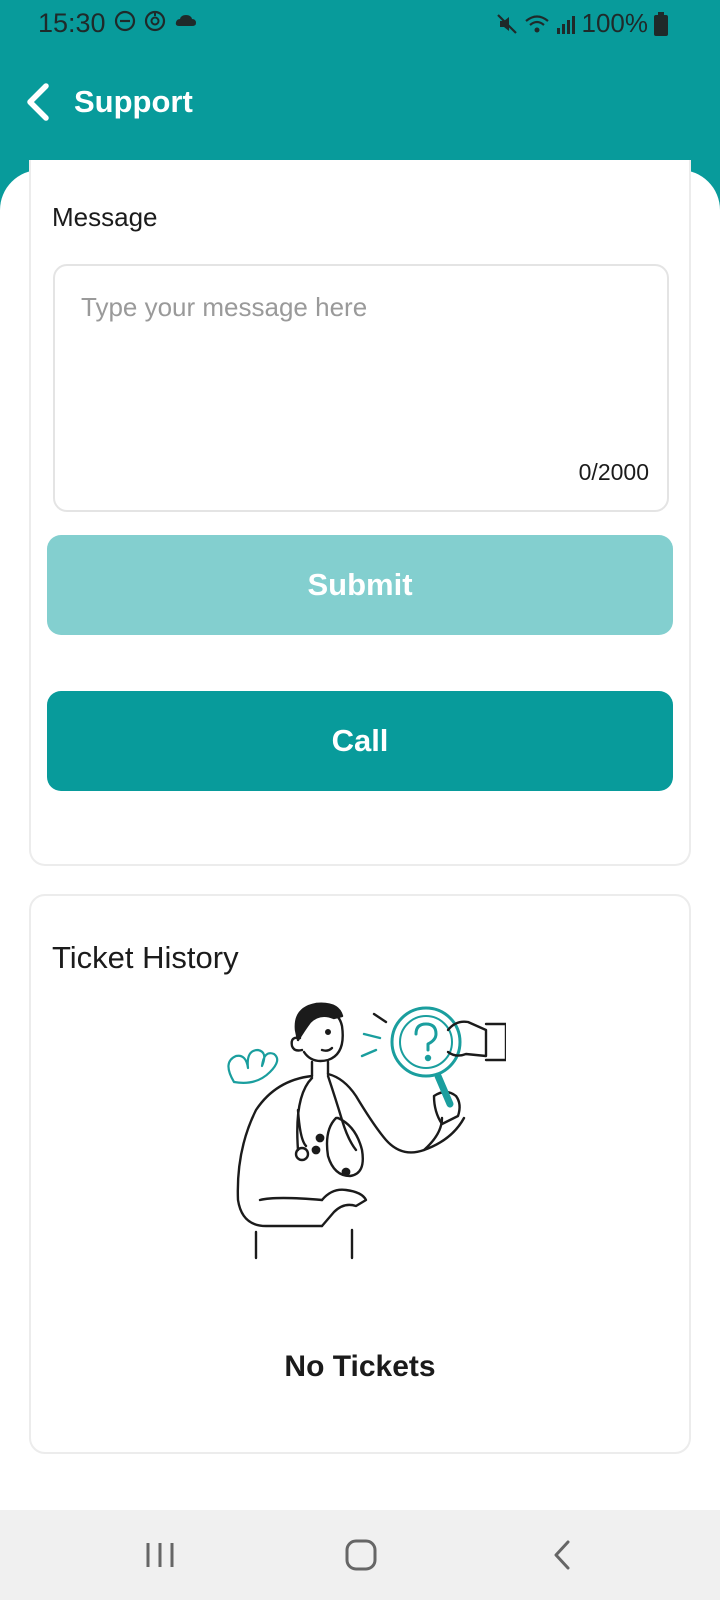 The image size is (720, 1600). What do you see at coordinates (360, 741) in the screenshot?
I see `call-button: Call` at bounding box center [360, 741].